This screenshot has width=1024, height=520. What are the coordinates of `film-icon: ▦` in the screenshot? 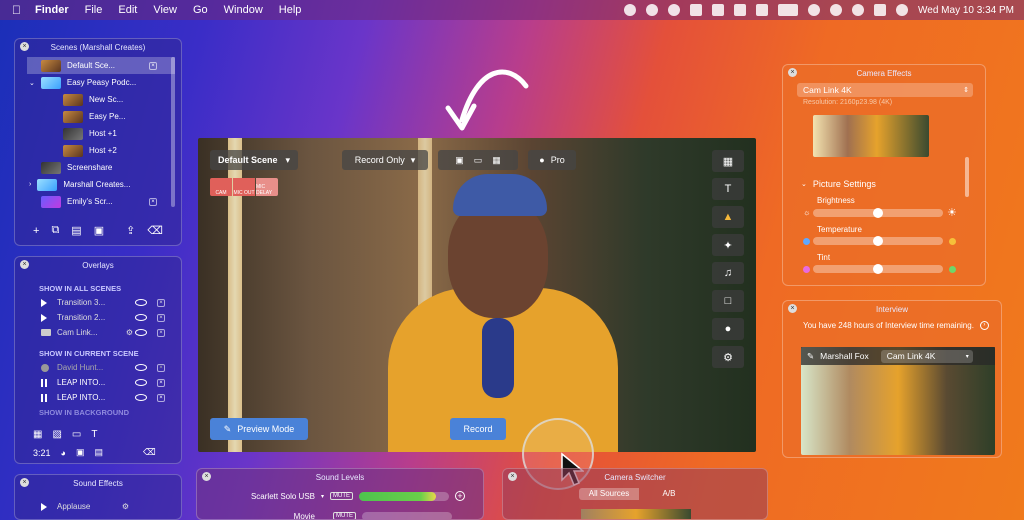 It's located at (496, 160).